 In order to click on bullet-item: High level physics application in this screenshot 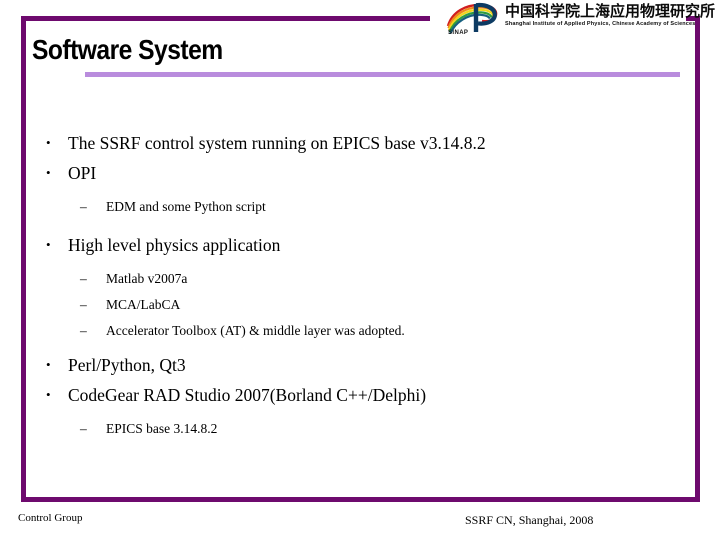, I will do `click(357, 245)`.